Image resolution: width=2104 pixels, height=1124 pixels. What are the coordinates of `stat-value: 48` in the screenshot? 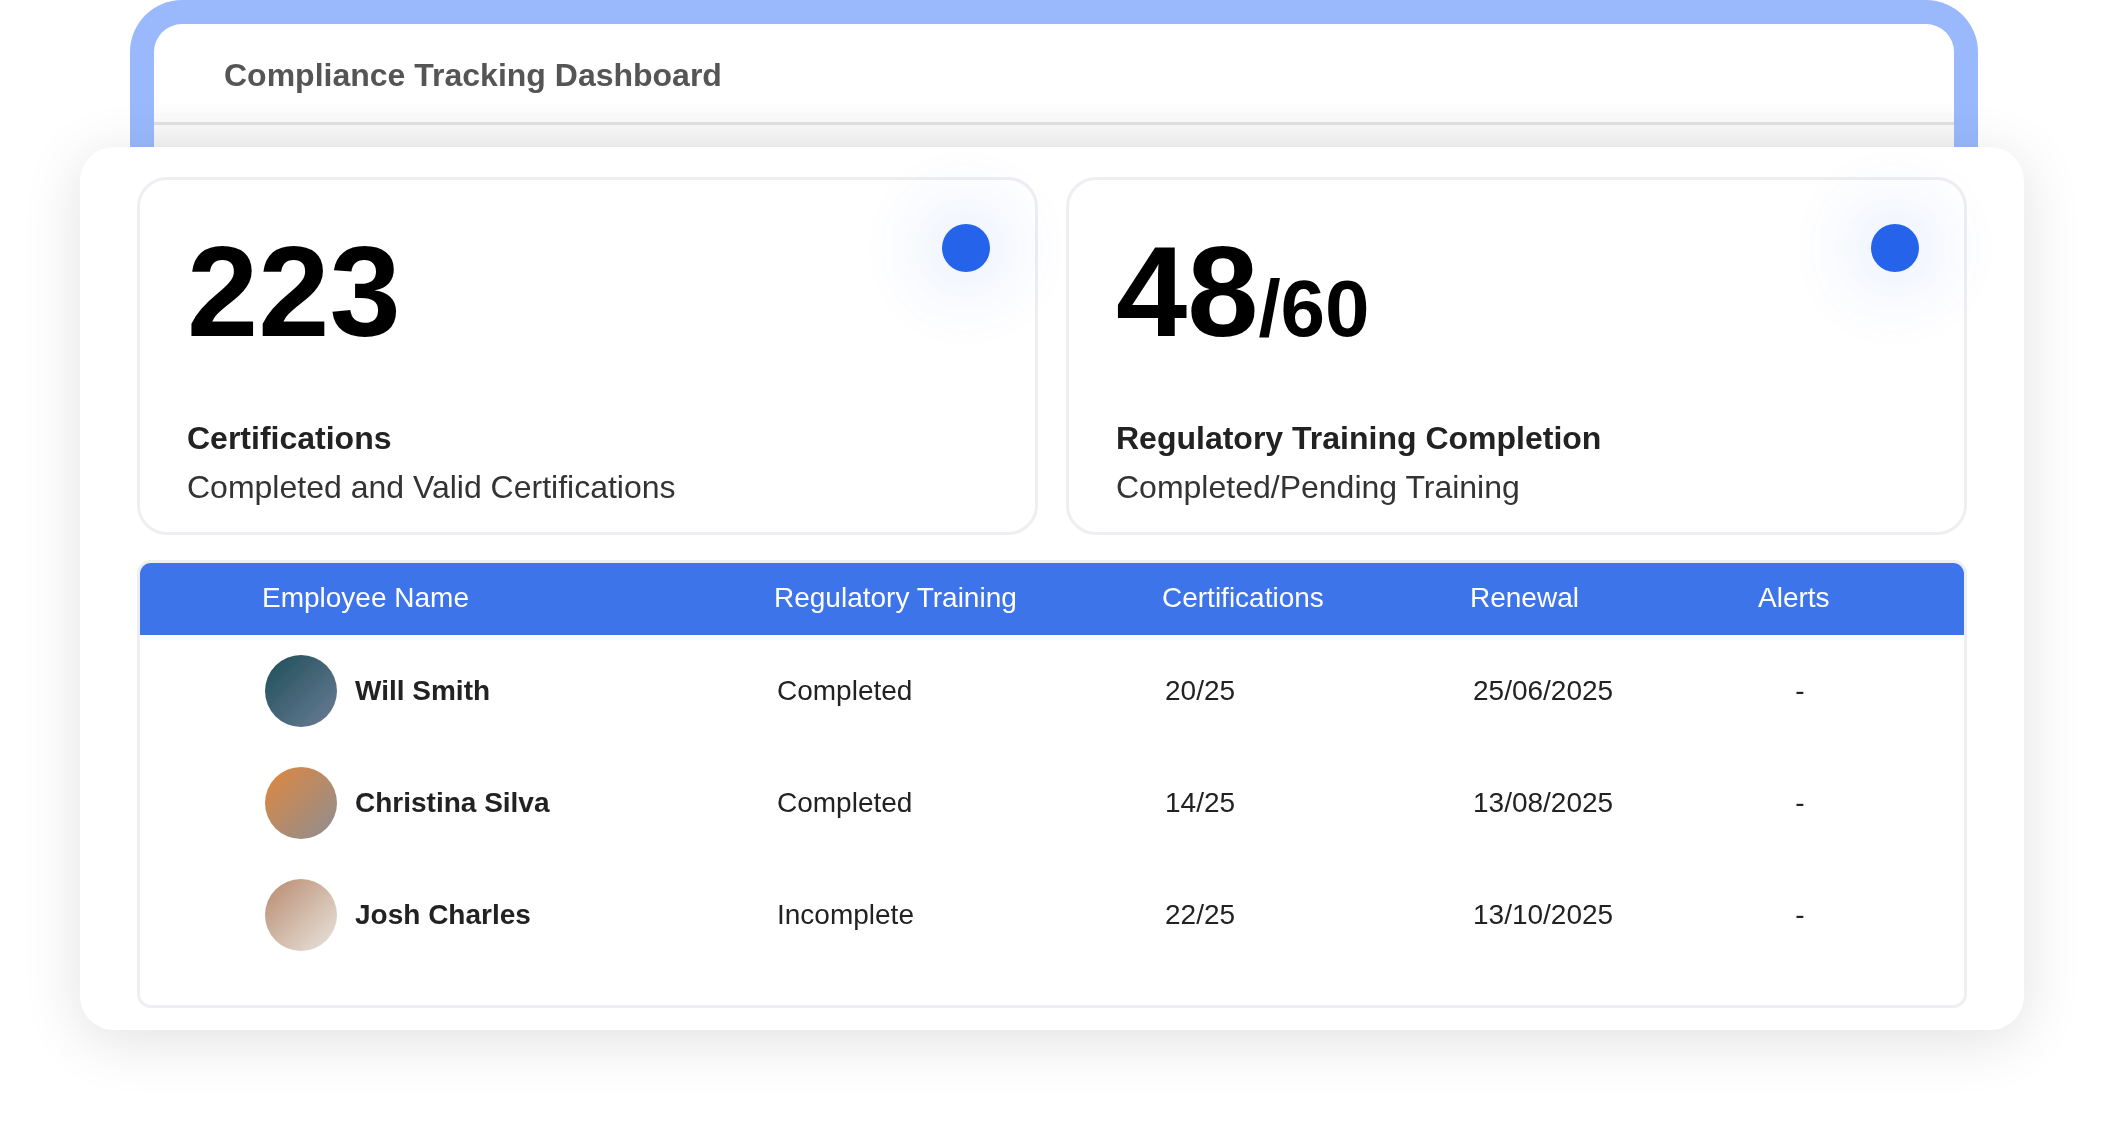 It's located at (1187, 292).